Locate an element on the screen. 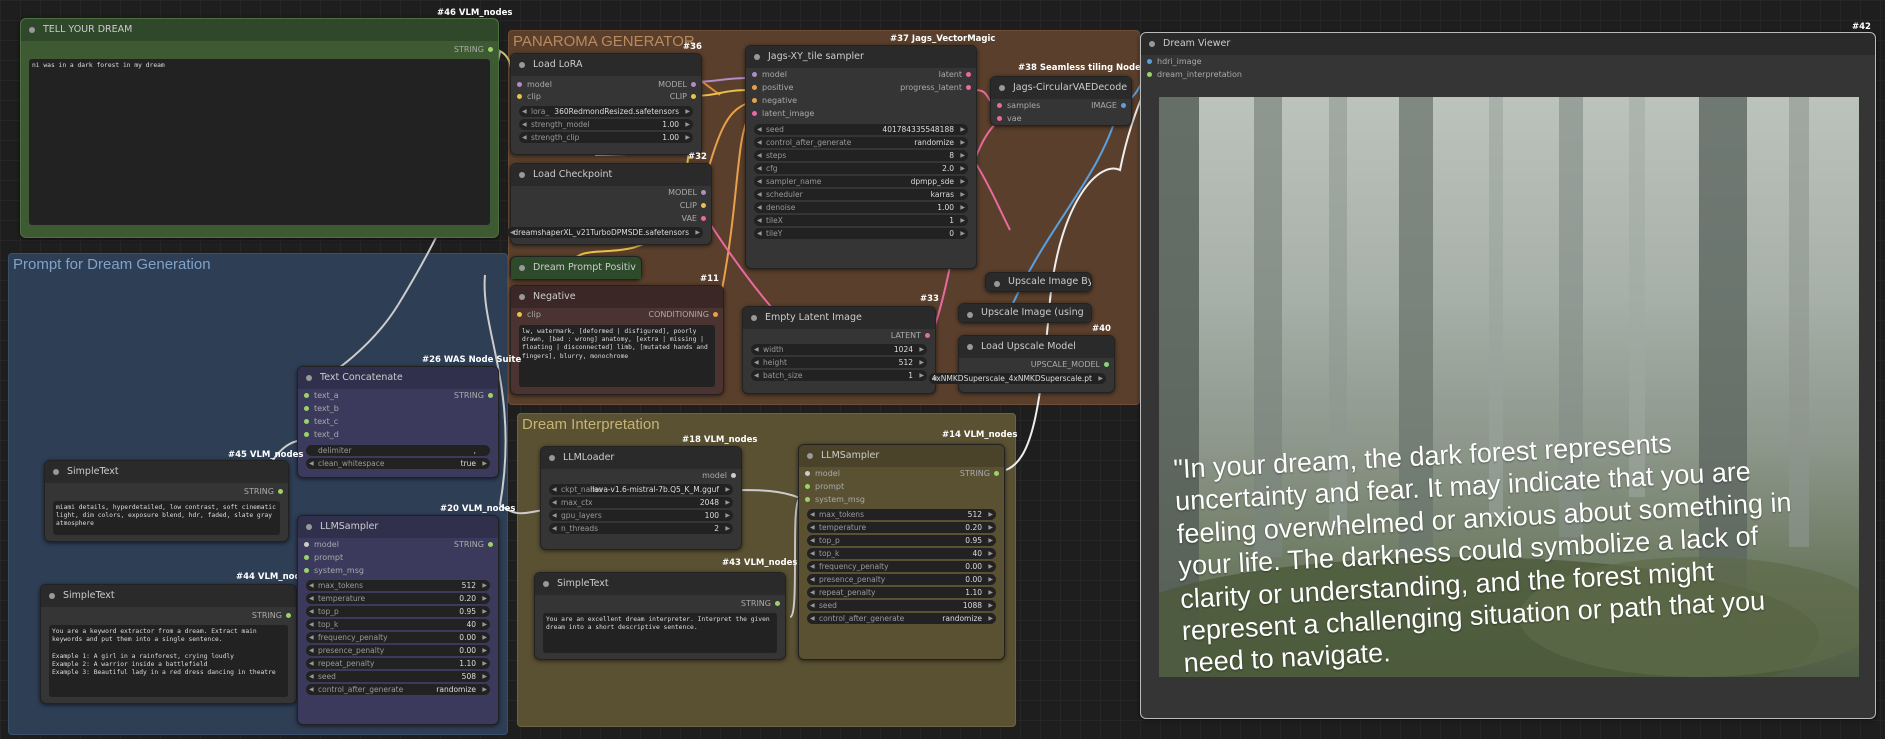 The image size is (1885, 739). output-progress-latent: progress_latent is located at coordinates (938, 87).